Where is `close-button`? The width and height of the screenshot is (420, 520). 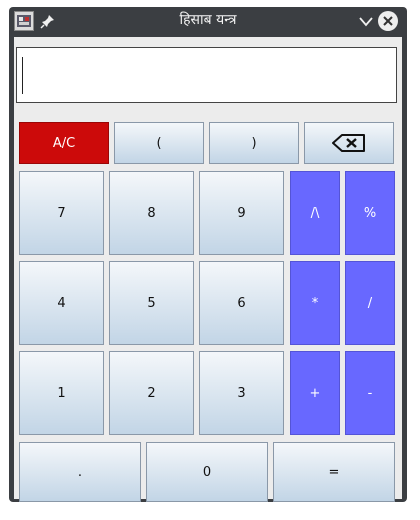
close-button is located at coordinates (388, 21).